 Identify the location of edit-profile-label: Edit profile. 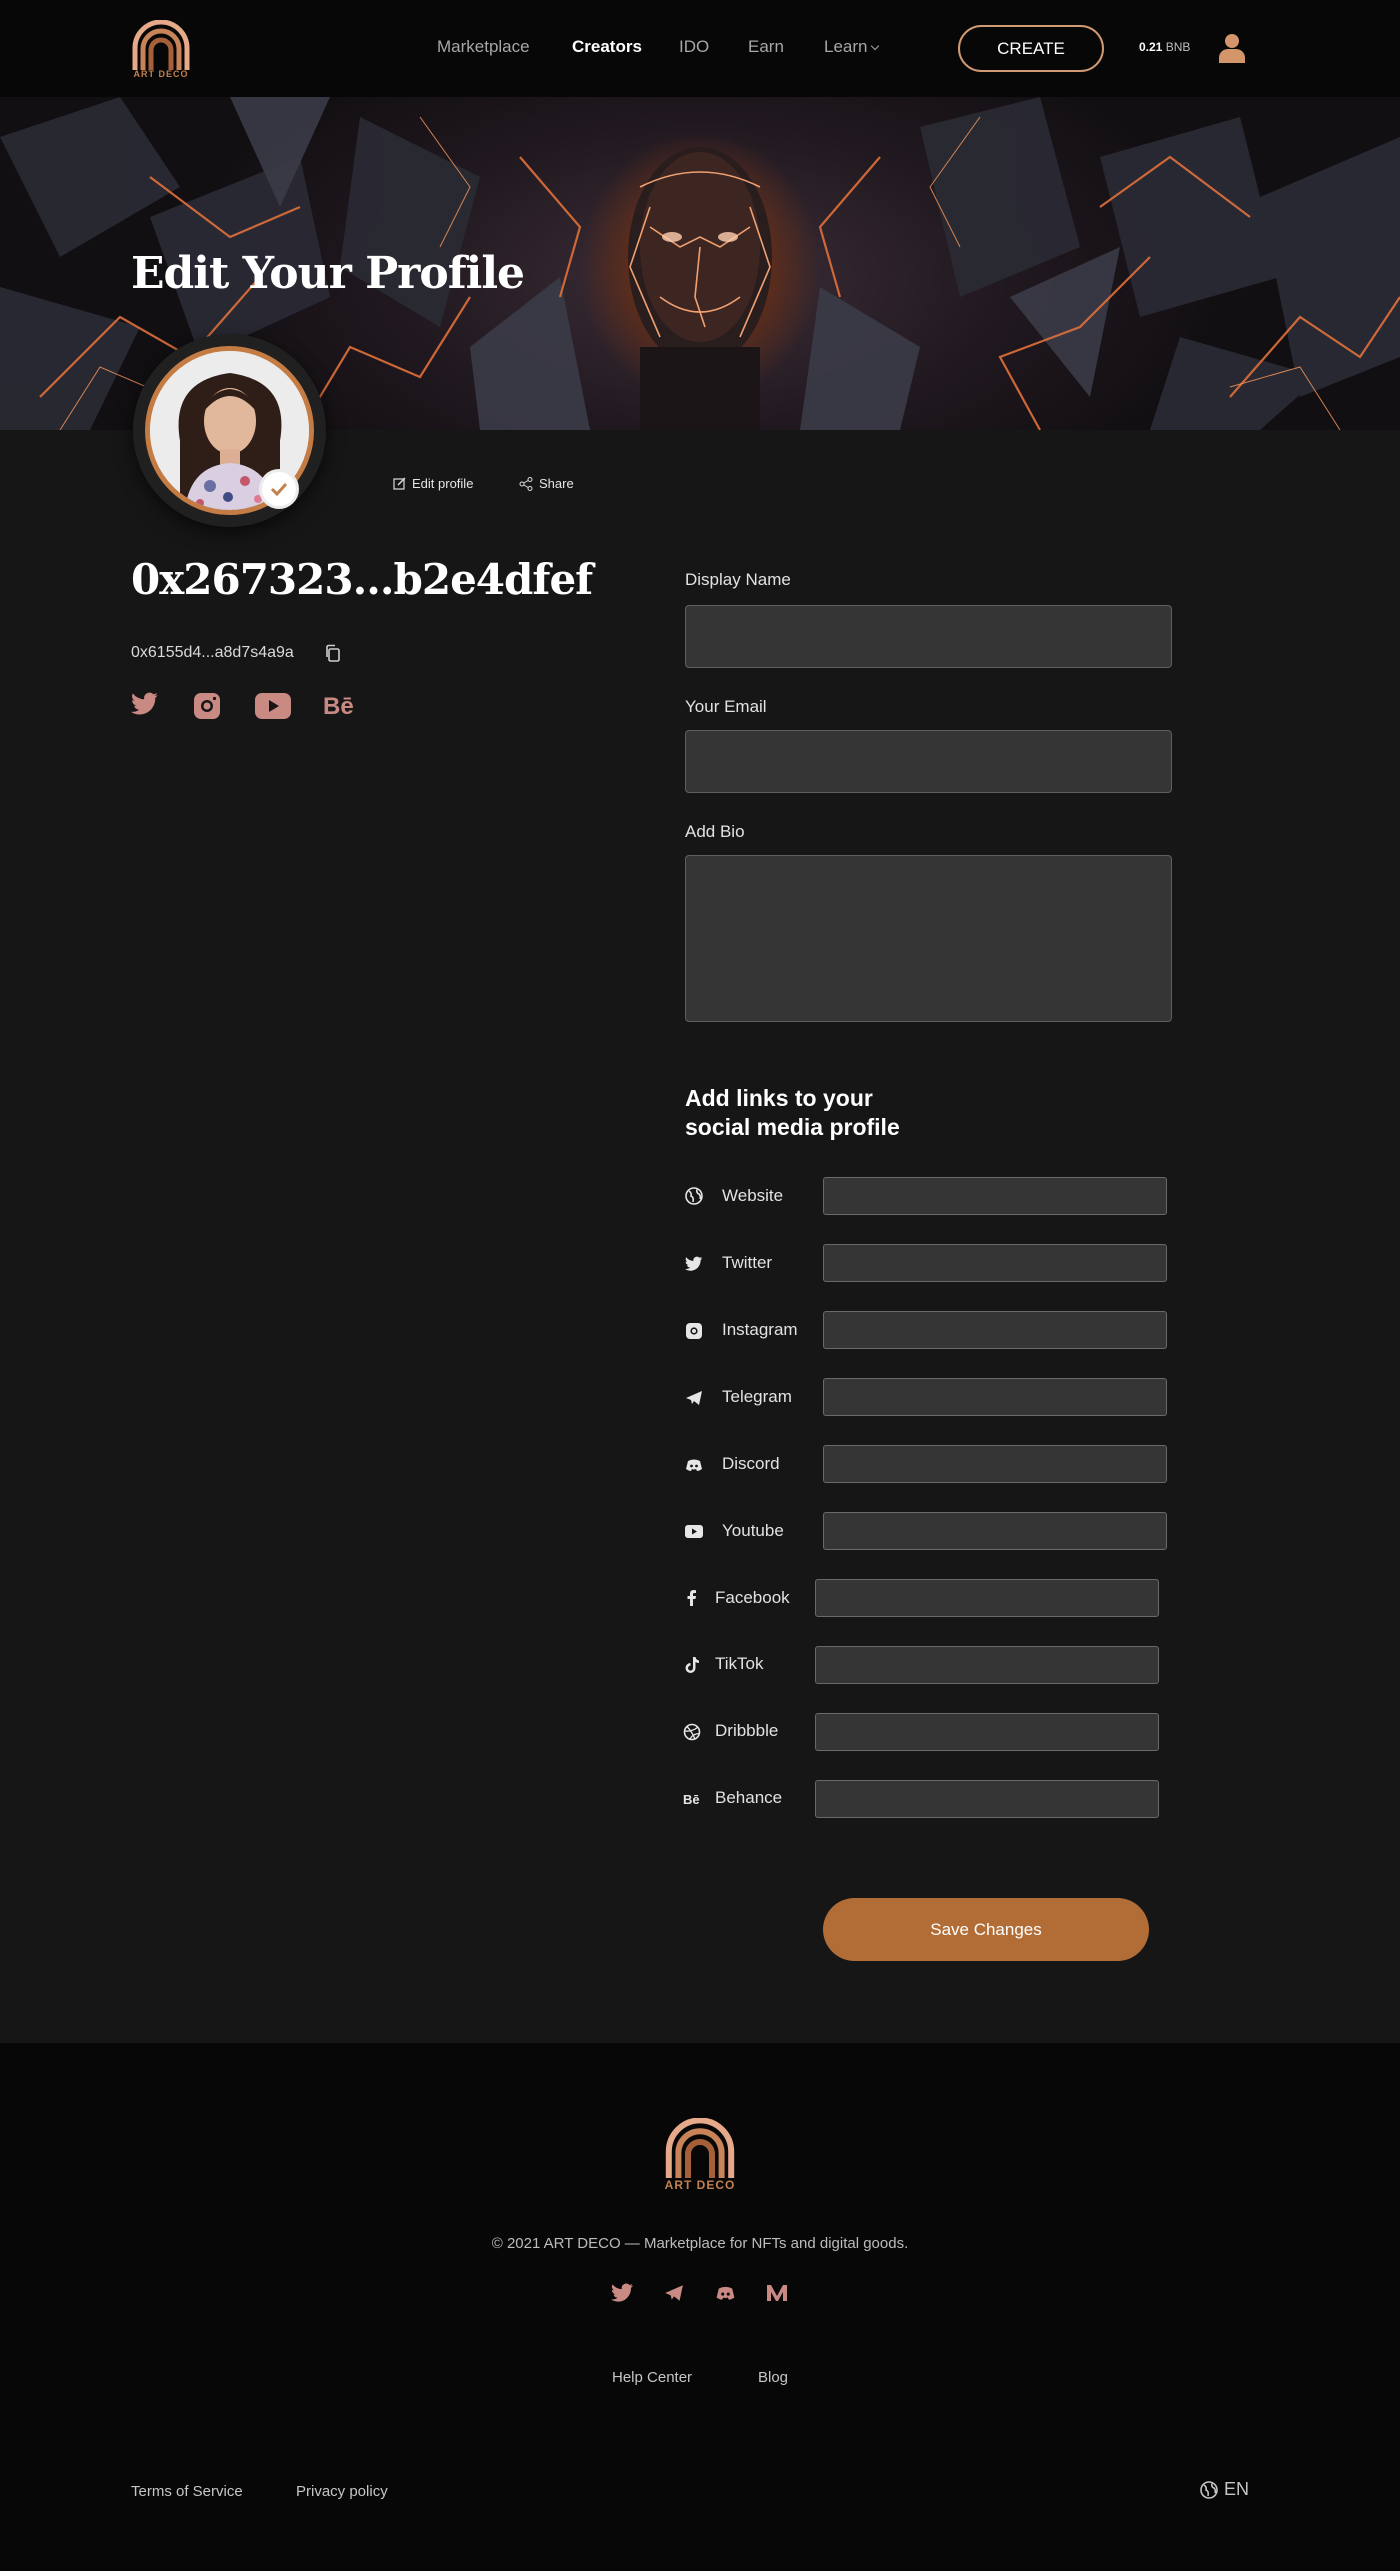
(443, 483).